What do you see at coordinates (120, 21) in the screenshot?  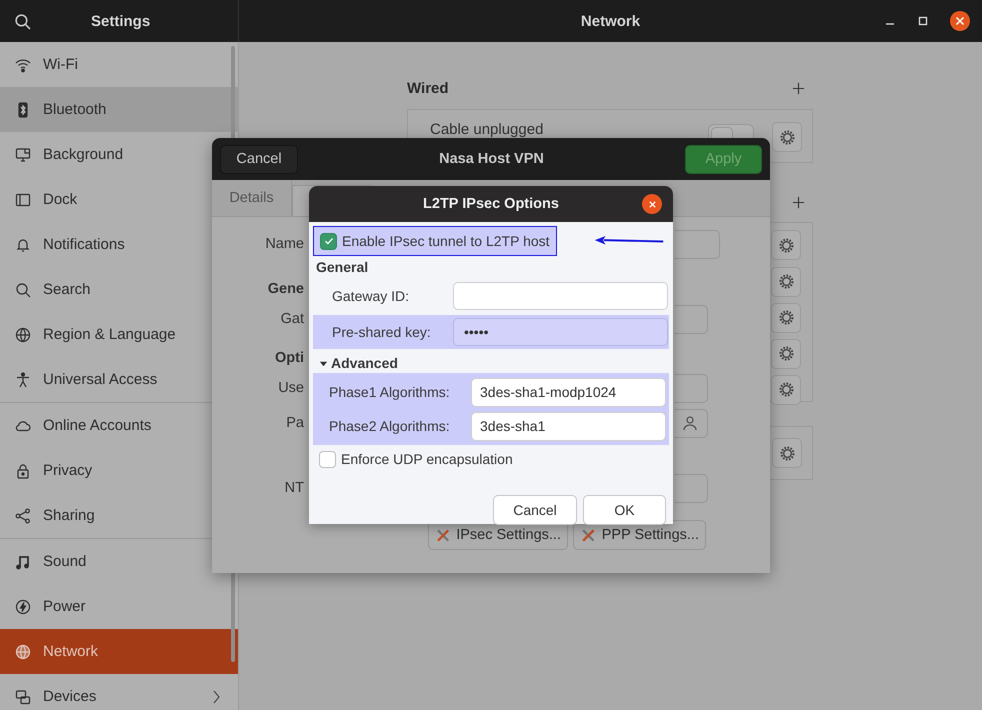 I see `sidebar-title: Settings` at bounding box center [120, 21].